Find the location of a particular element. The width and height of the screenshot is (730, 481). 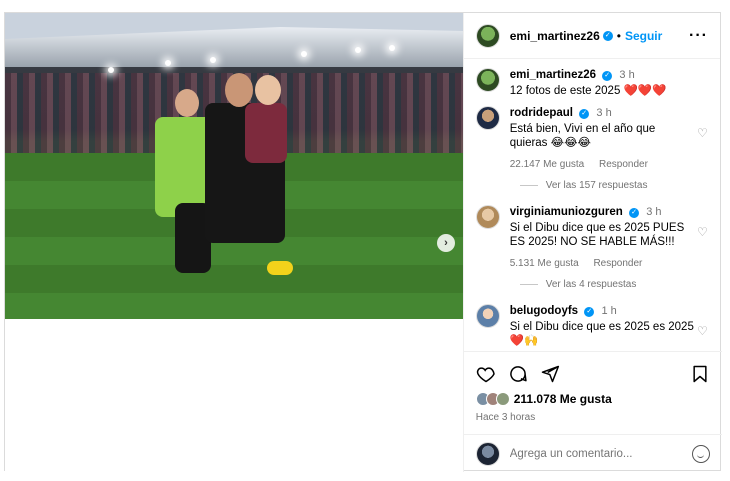

girl-figure is located at coordinates (266, 133).